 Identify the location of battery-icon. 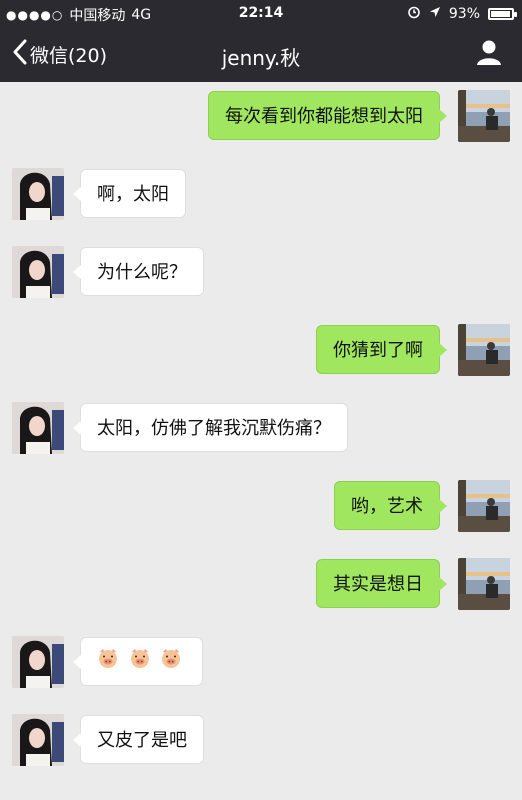
(502, 14).